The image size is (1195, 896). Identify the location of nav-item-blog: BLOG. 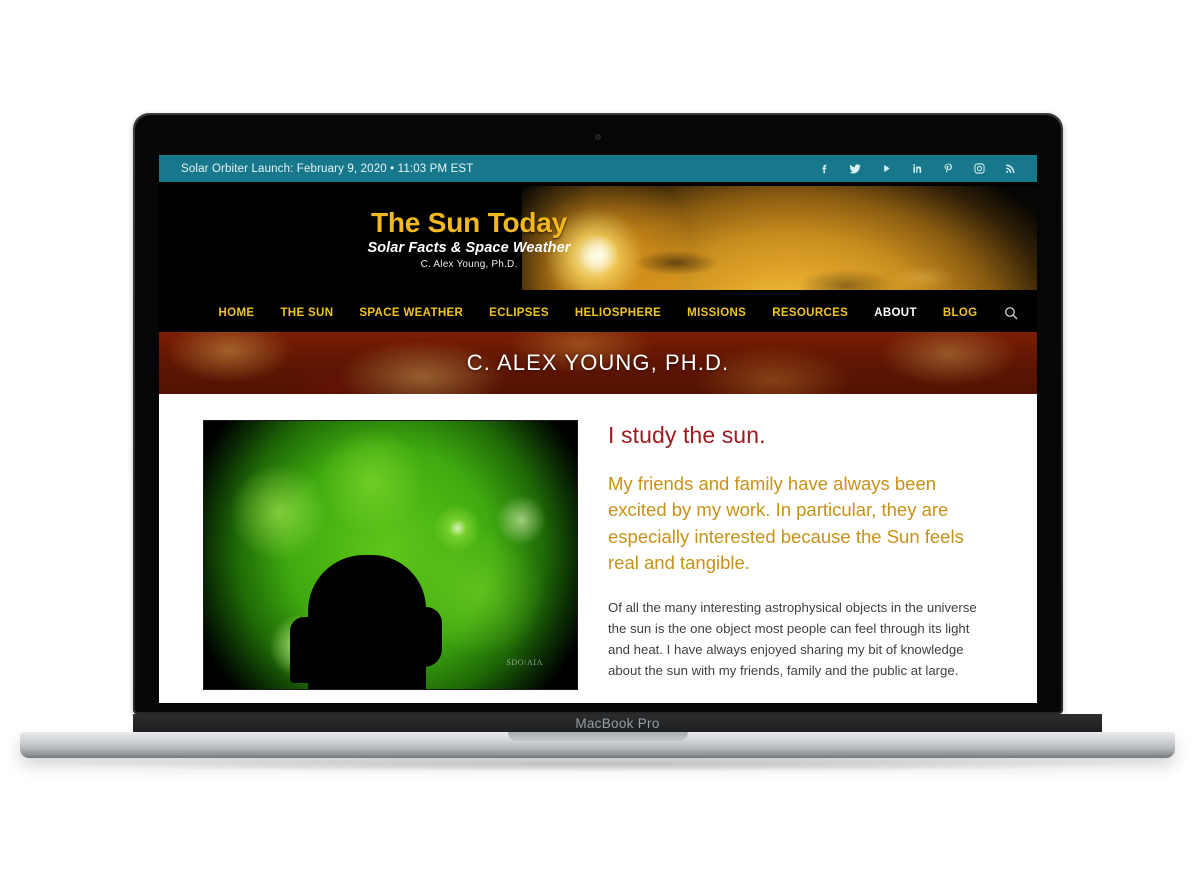
(960, 313).